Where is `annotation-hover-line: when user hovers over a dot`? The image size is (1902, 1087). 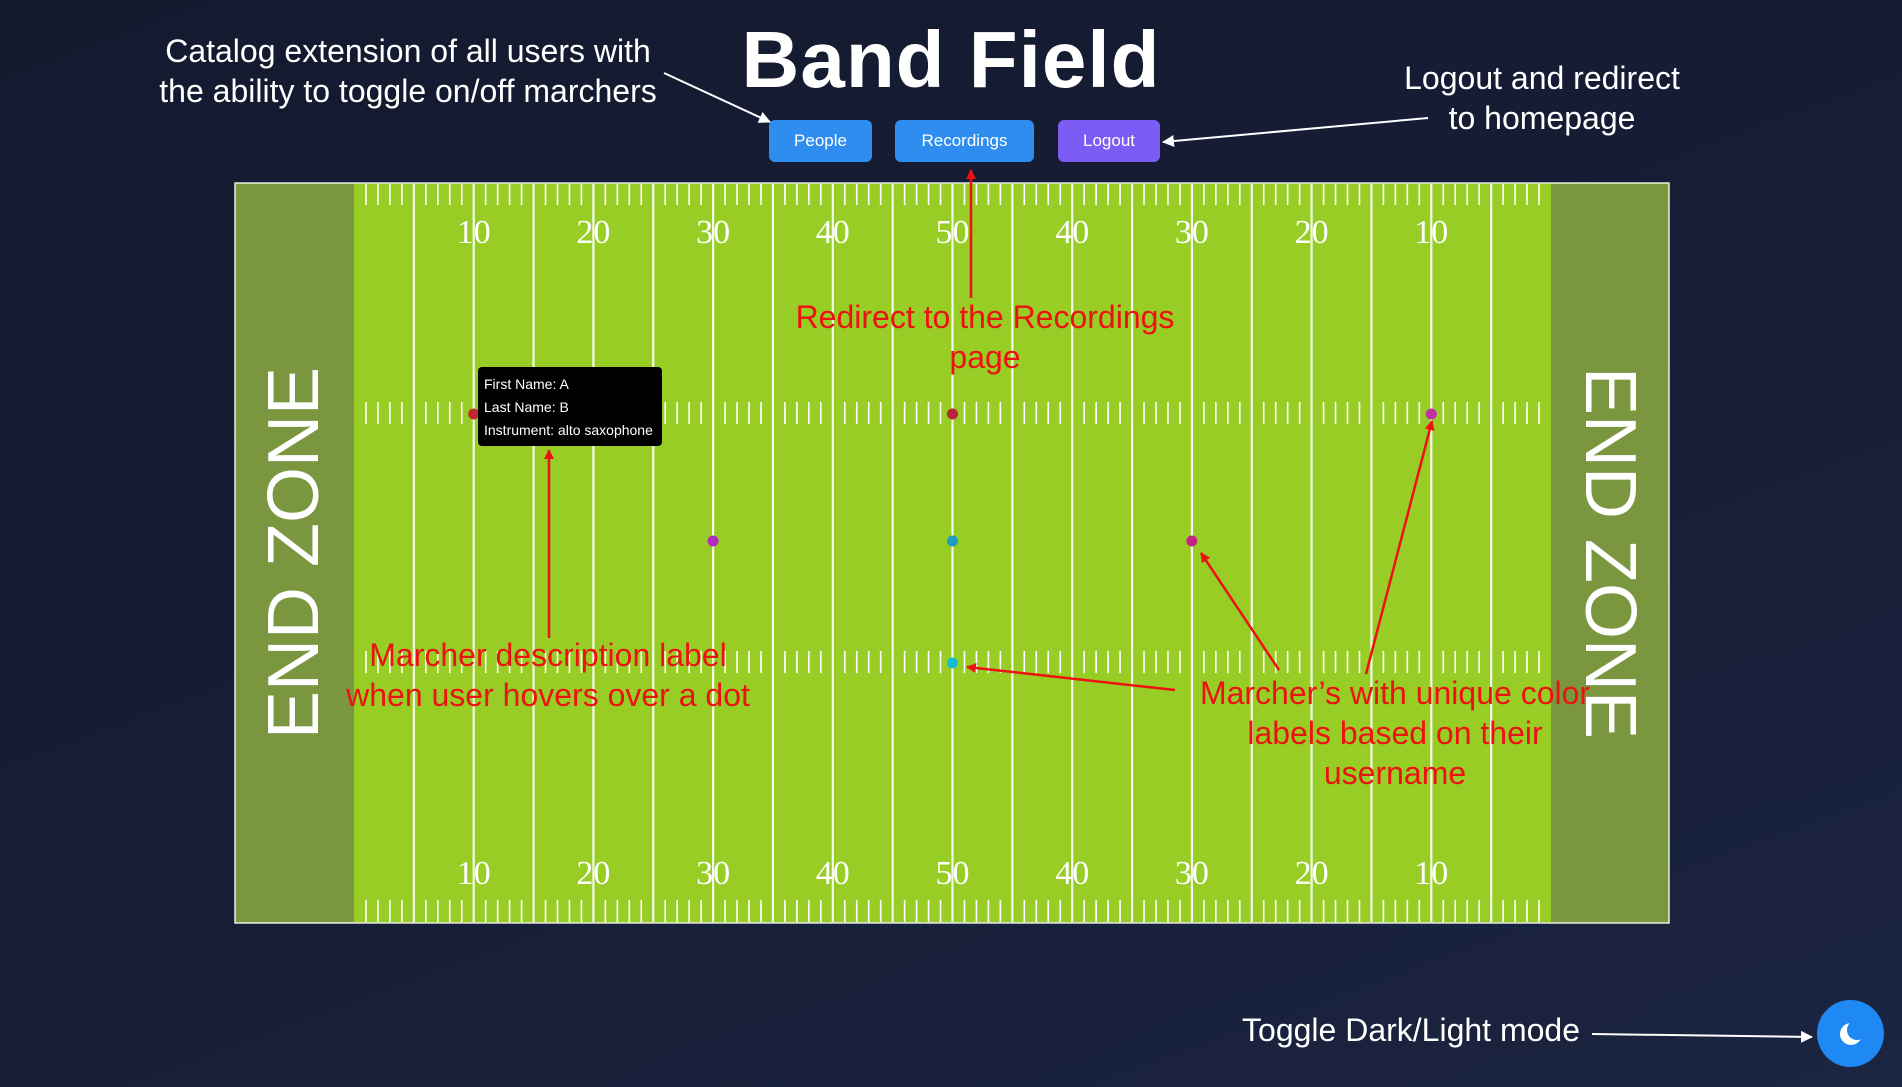 annotation-hover-line: when user hovers over a dot is located at coordinates (548, 695).